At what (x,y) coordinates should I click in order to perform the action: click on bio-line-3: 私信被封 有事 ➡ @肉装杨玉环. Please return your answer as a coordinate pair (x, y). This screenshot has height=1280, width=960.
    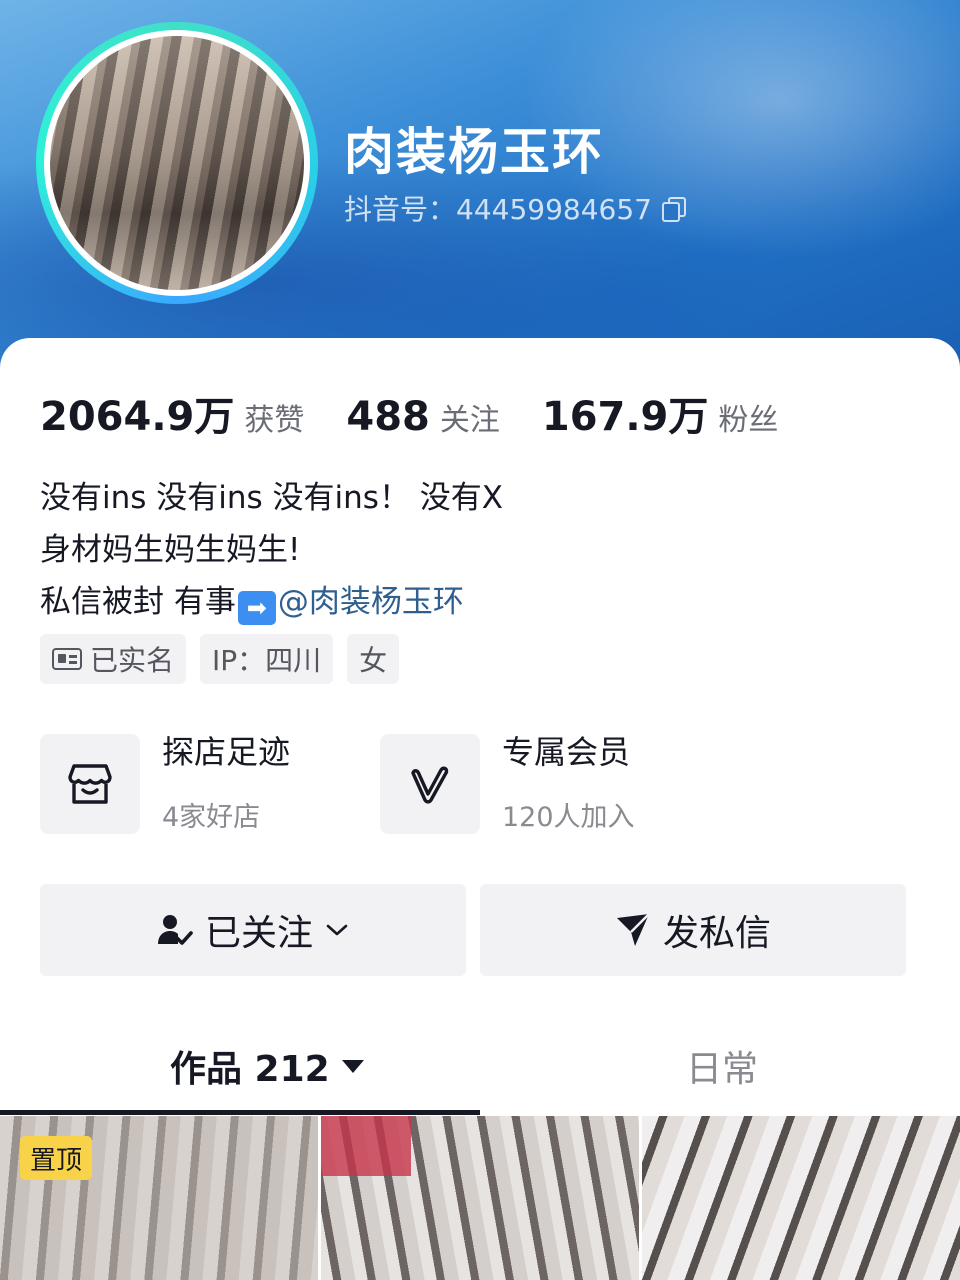
    Looking at the image, I should click on (271, 602).